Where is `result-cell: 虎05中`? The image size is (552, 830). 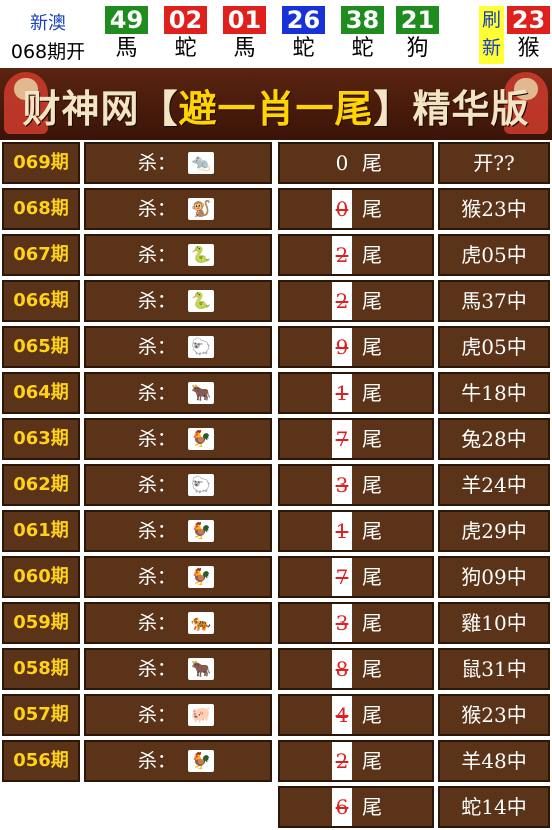
result-cell: 虎05中 is located at coordinates (494, 255).